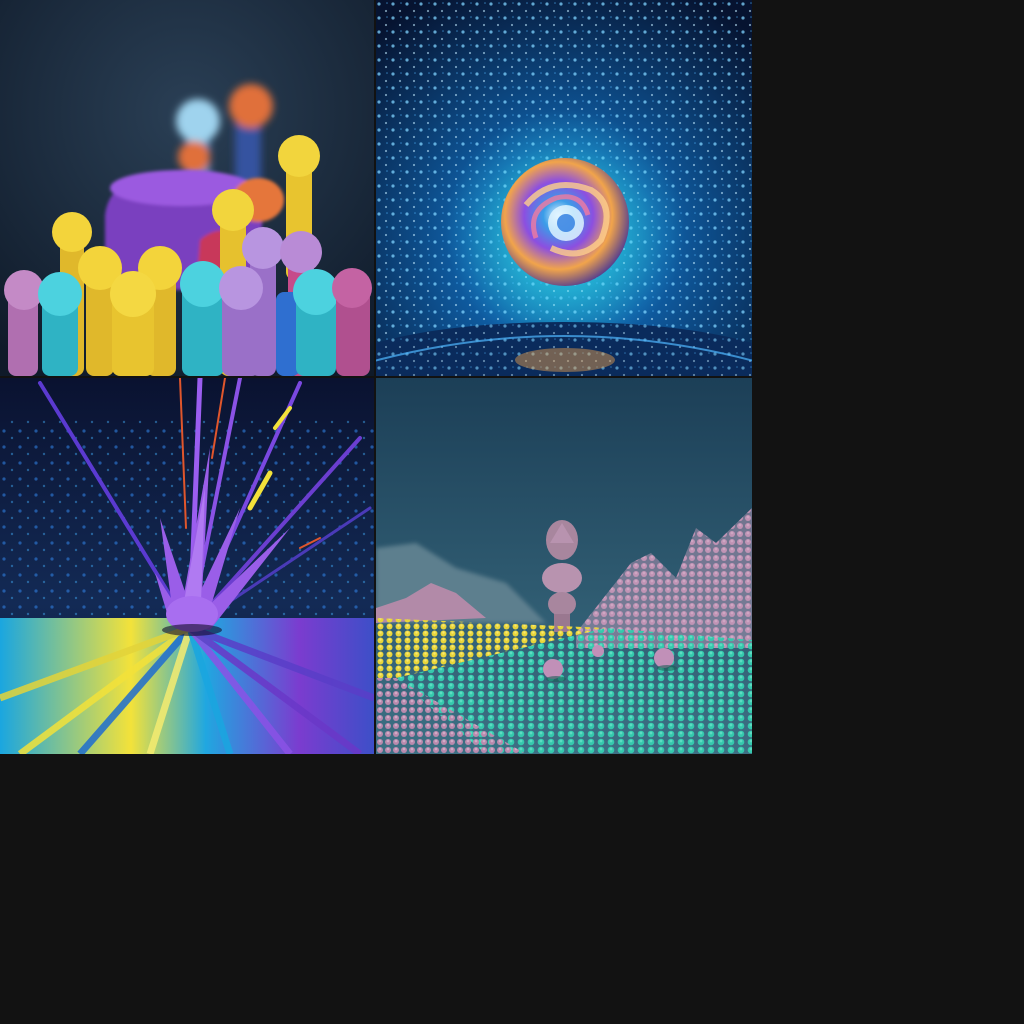  I want to click on image-tile-clay-landscape, so click(564, 566).